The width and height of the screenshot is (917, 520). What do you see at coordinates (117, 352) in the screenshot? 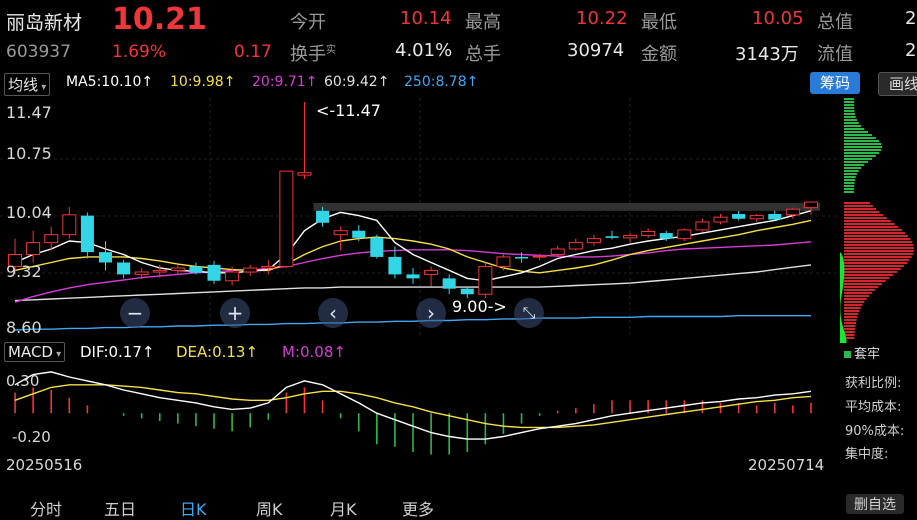
I see `dif-legend: DIF:0.17↑` at bounding box center [117, 352].